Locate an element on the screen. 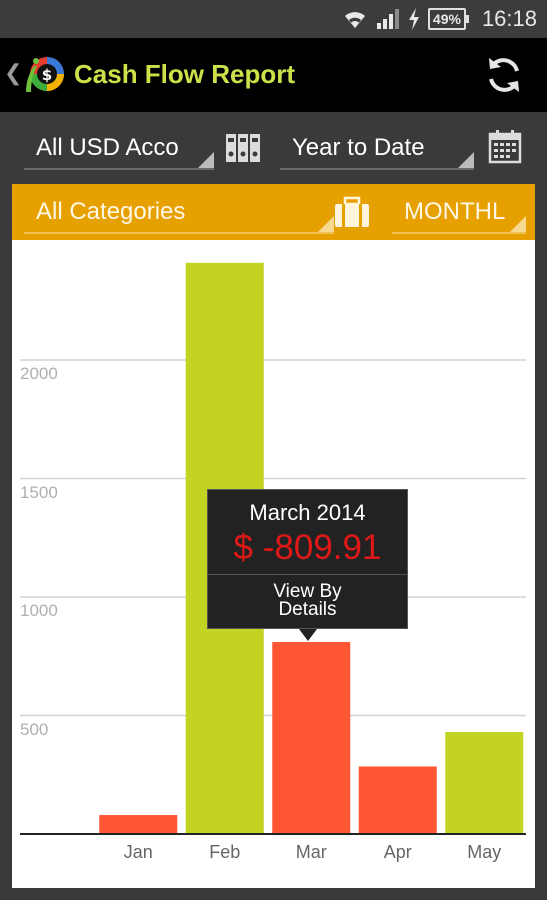  filter-bar: All USD Acco Year to Date is located at coordinates (273, 148).